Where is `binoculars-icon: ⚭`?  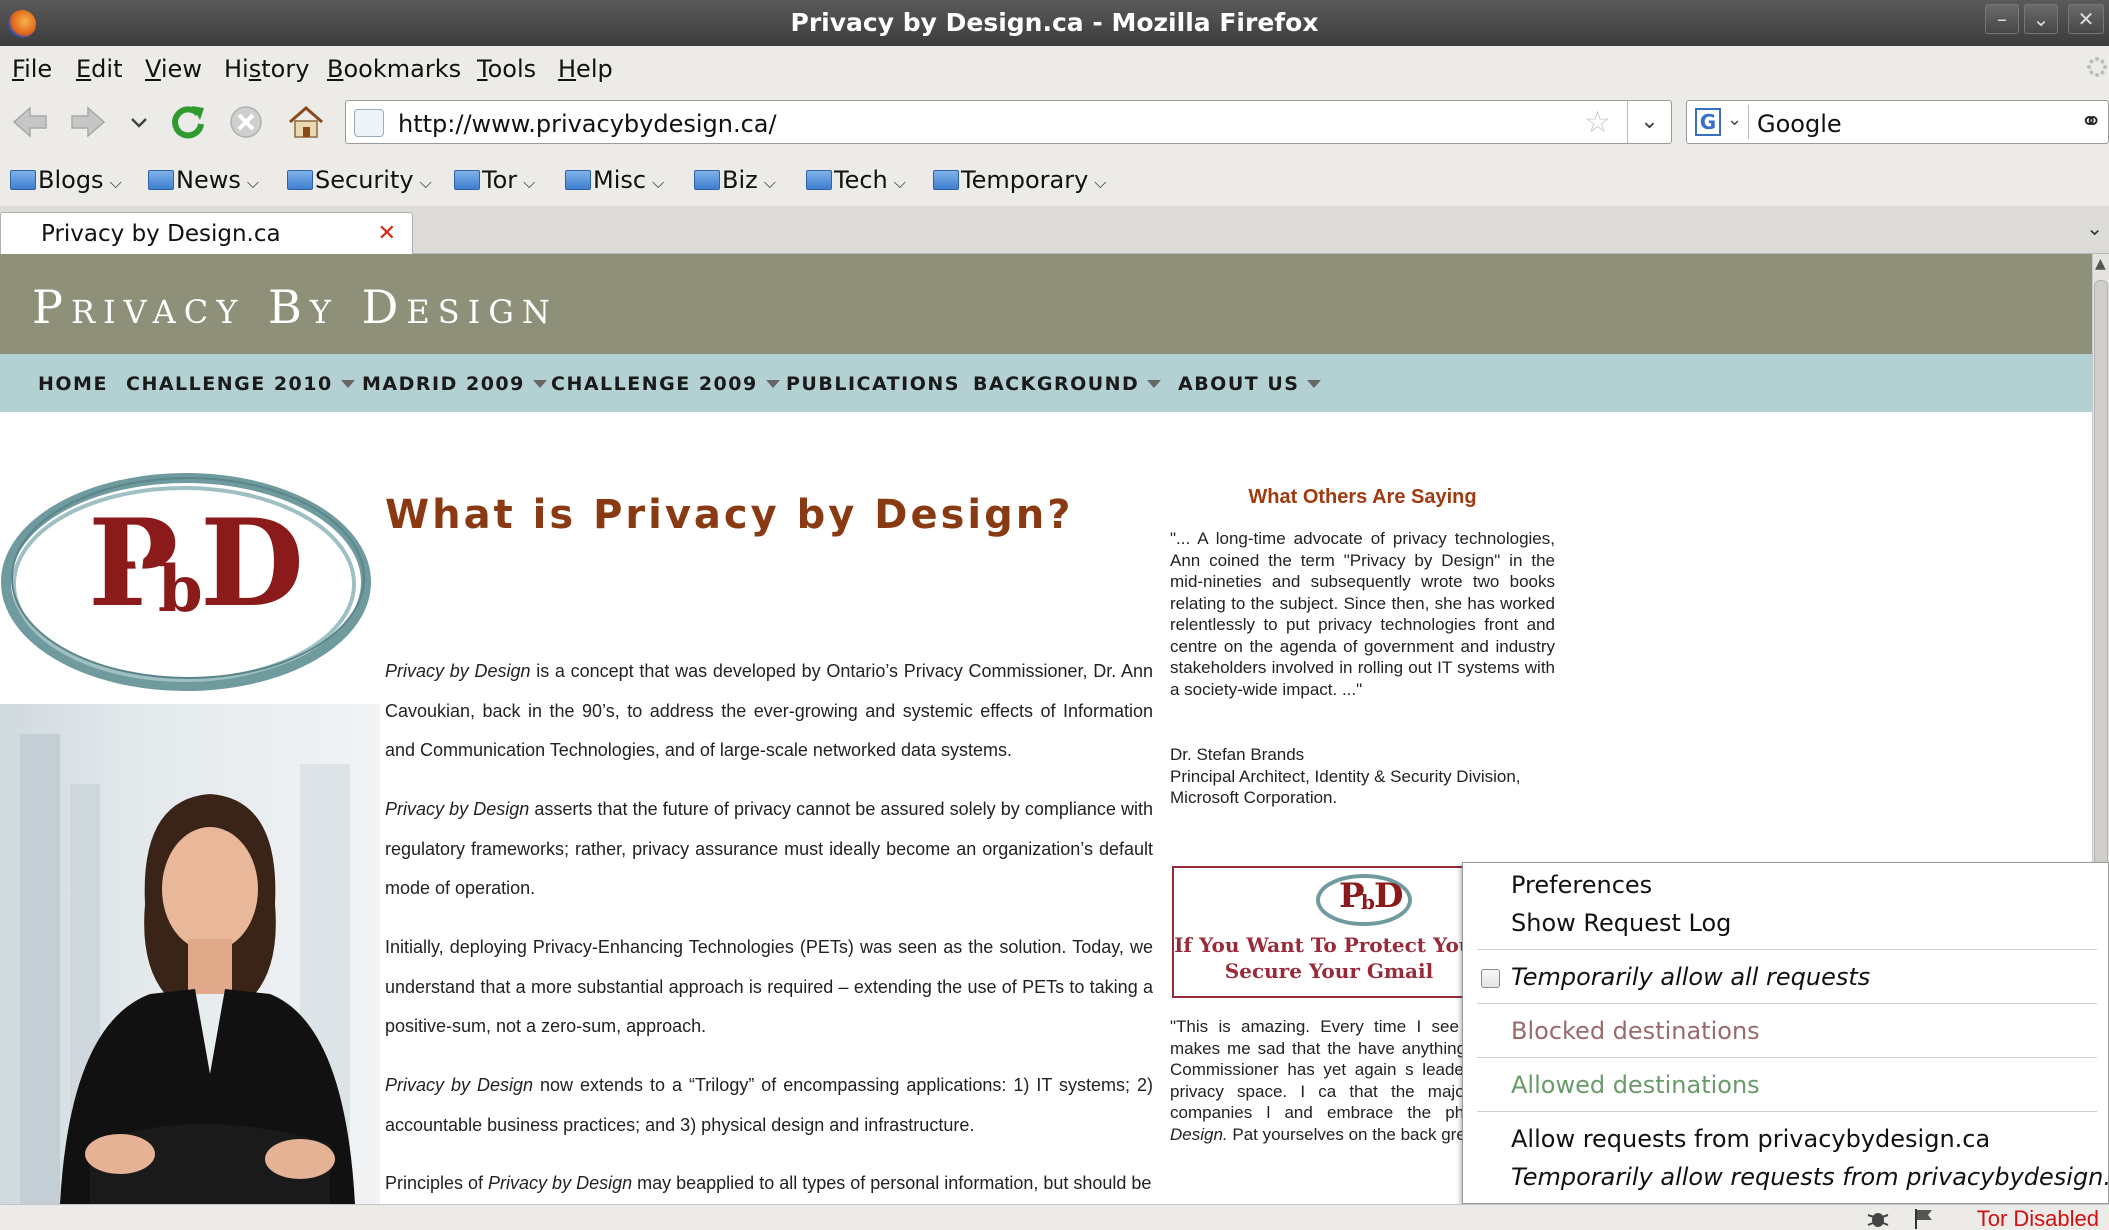
binoculars-icon: ⚭ is located at coordinates (2091, 122).